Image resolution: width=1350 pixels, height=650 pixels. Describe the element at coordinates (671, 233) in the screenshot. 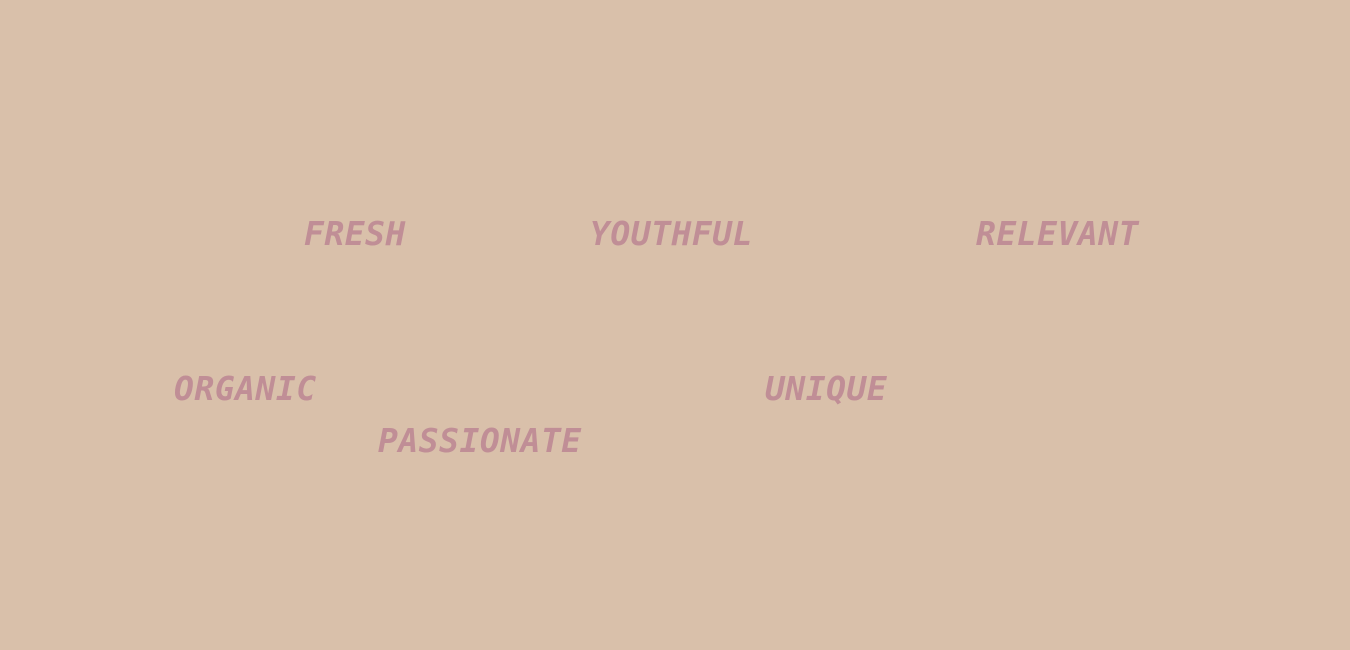

I see `word-youthful: YOUTHFUL` at that location.